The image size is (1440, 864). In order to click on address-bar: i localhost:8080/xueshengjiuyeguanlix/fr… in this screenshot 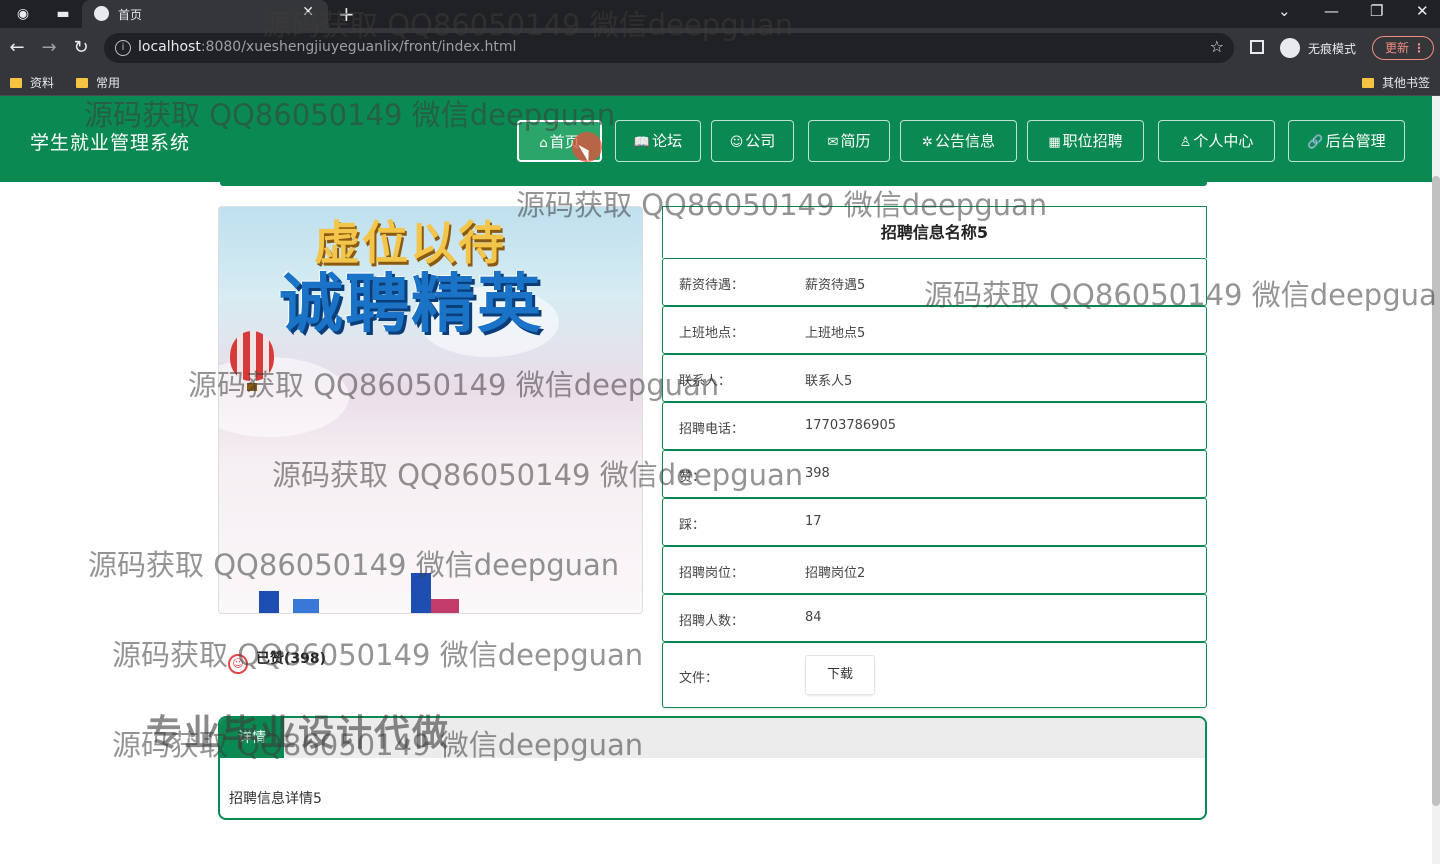, I will do `click(669, 48)`.